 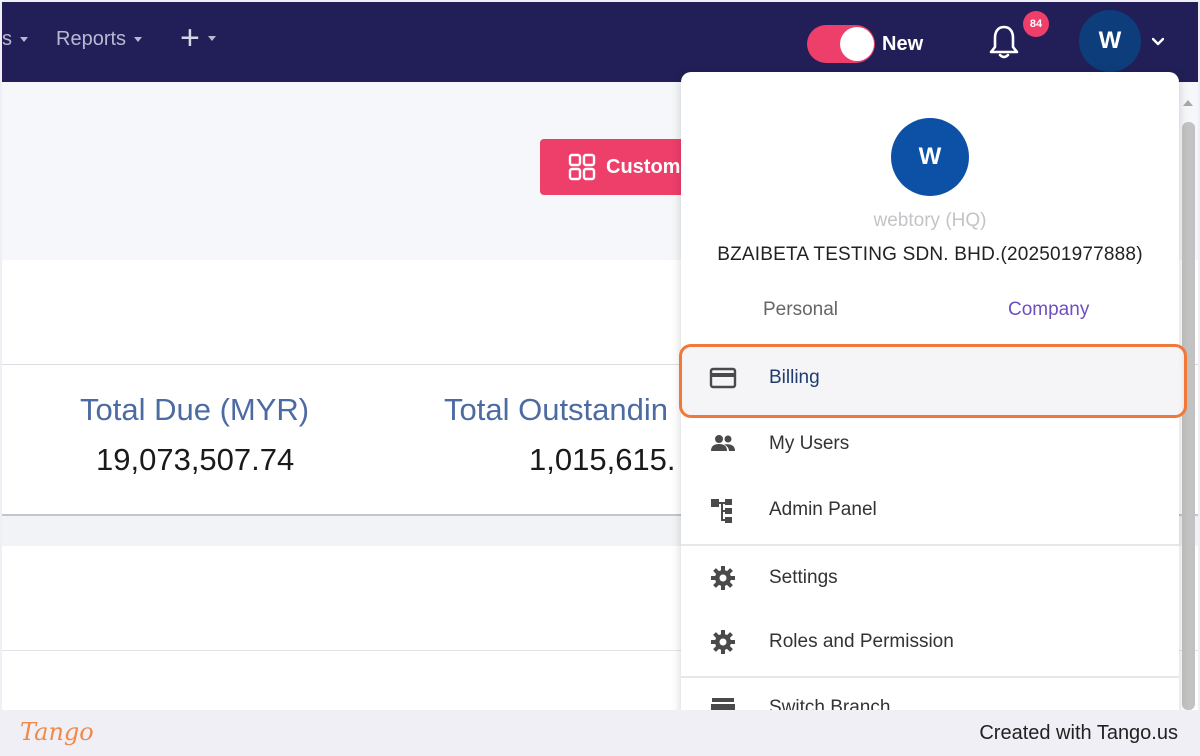 What do you see at coordinates (1188, 102) in the screenshot?
I see `scroll-up-arrow-icon` at bounding box center [1188, 102].